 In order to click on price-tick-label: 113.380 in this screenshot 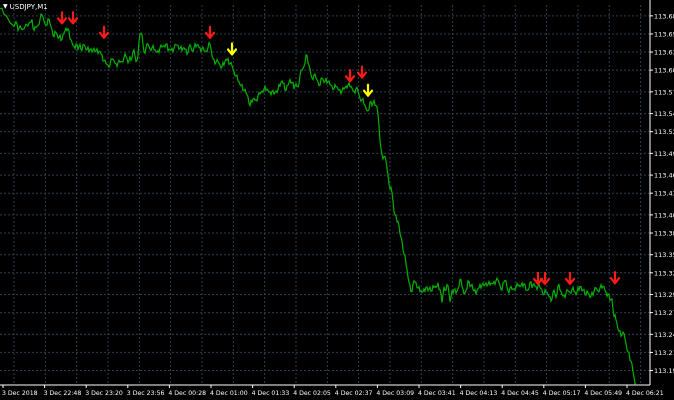, I will do `click(664, 234)`.